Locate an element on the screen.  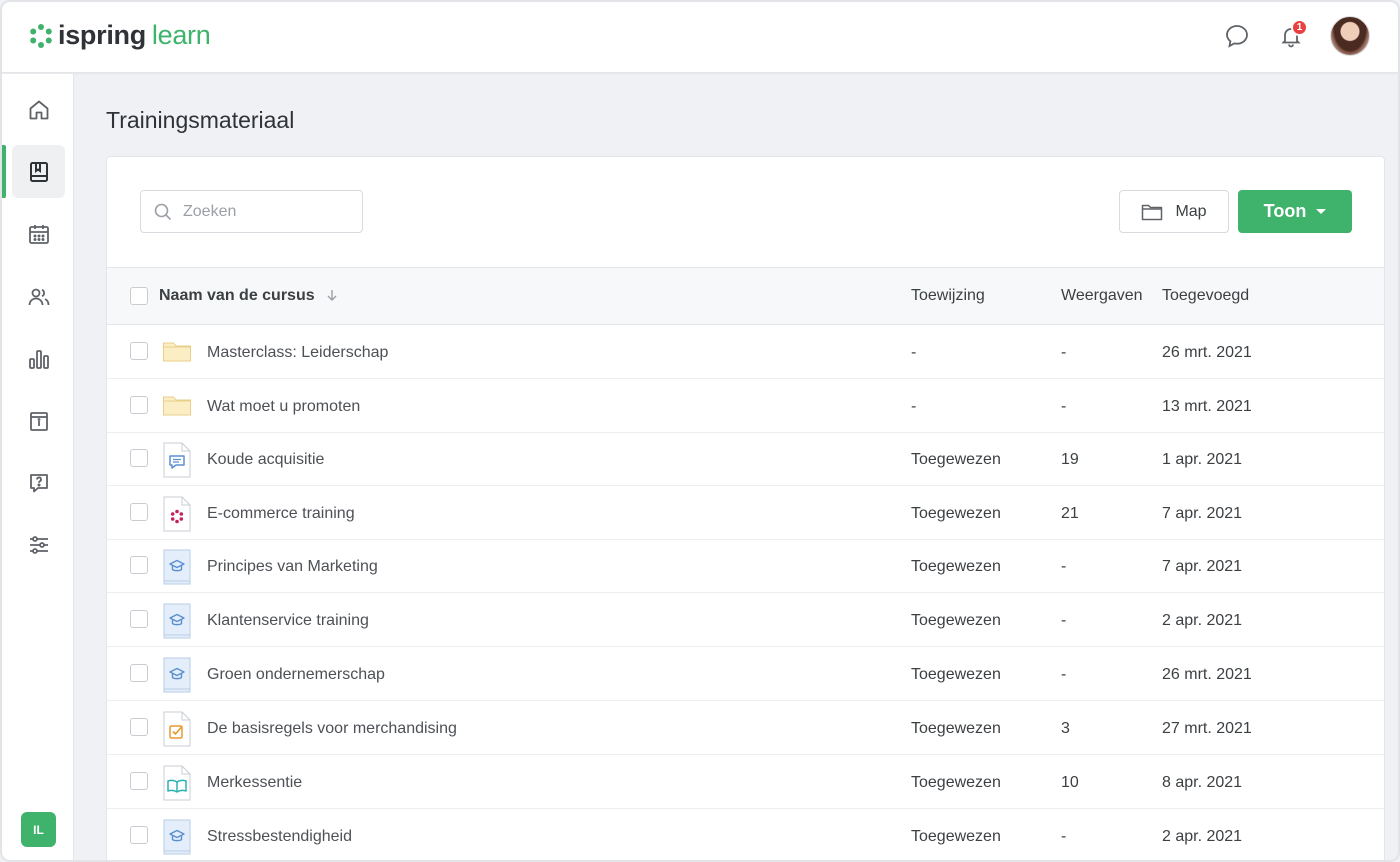
info-archive-icon is located at coordinates (38, 421).